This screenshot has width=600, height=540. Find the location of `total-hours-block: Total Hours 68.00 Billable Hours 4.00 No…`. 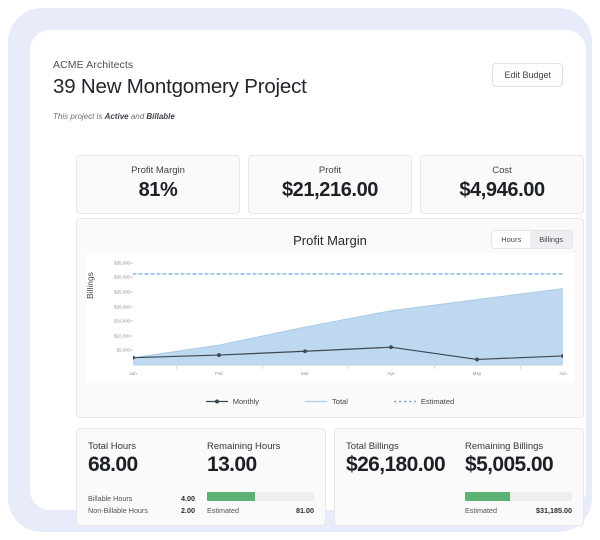

total-hours-block: Total Hours 68.00 Billable Hours 4.00 No… is located at coordinates (141, 478).